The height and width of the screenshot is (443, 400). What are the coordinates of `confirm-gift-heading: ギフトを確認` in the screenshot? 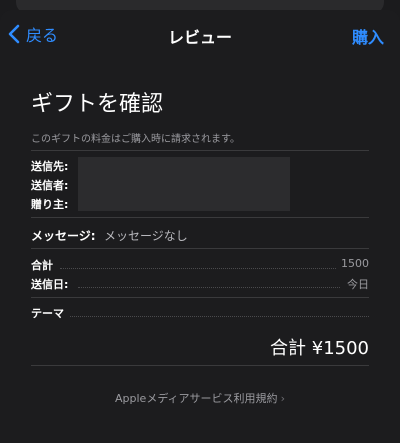 It's located at (97, 104).